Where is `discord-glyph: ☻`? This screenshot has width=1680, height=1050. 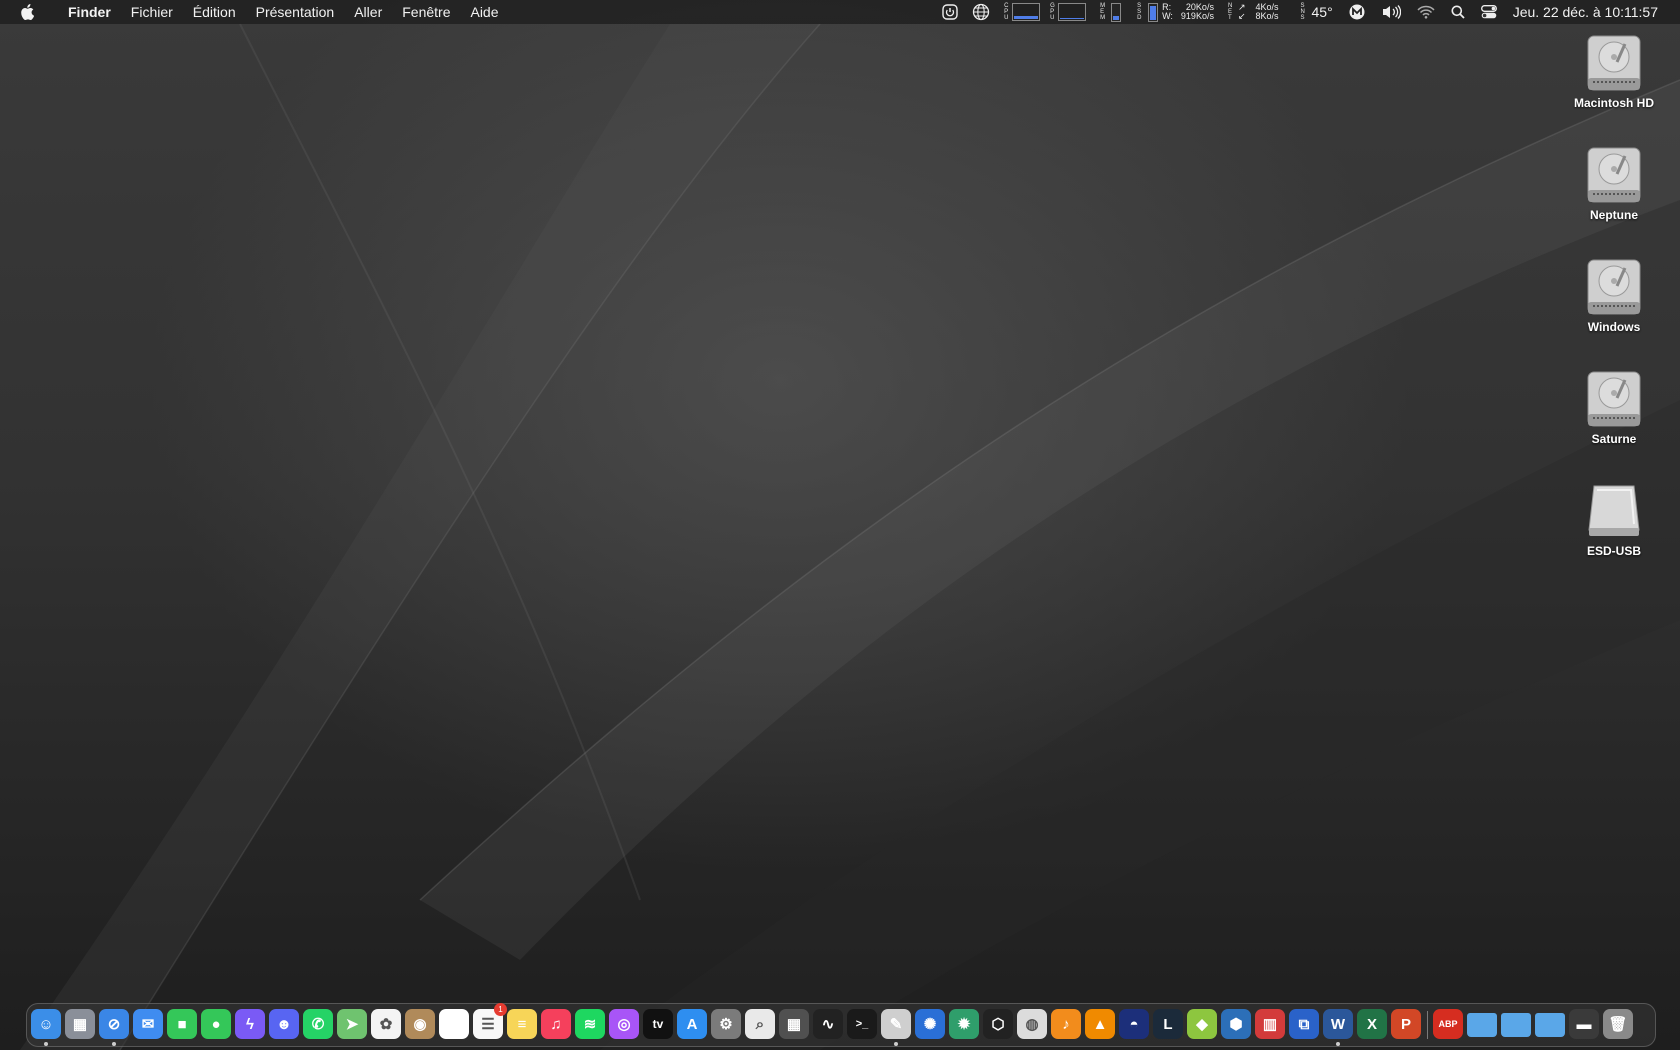 discord-glyph: ☻ is located at coordinates (284, 1024).